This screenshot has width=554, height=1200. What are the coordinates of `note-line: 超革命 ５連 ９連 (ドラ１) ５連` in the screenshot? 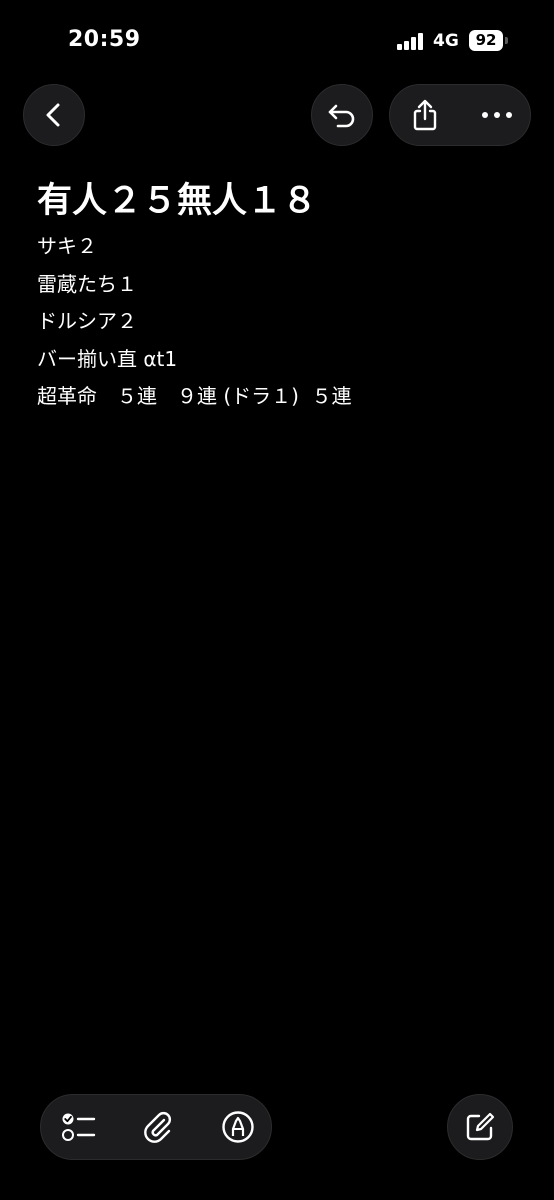 It's located at (194, 396).